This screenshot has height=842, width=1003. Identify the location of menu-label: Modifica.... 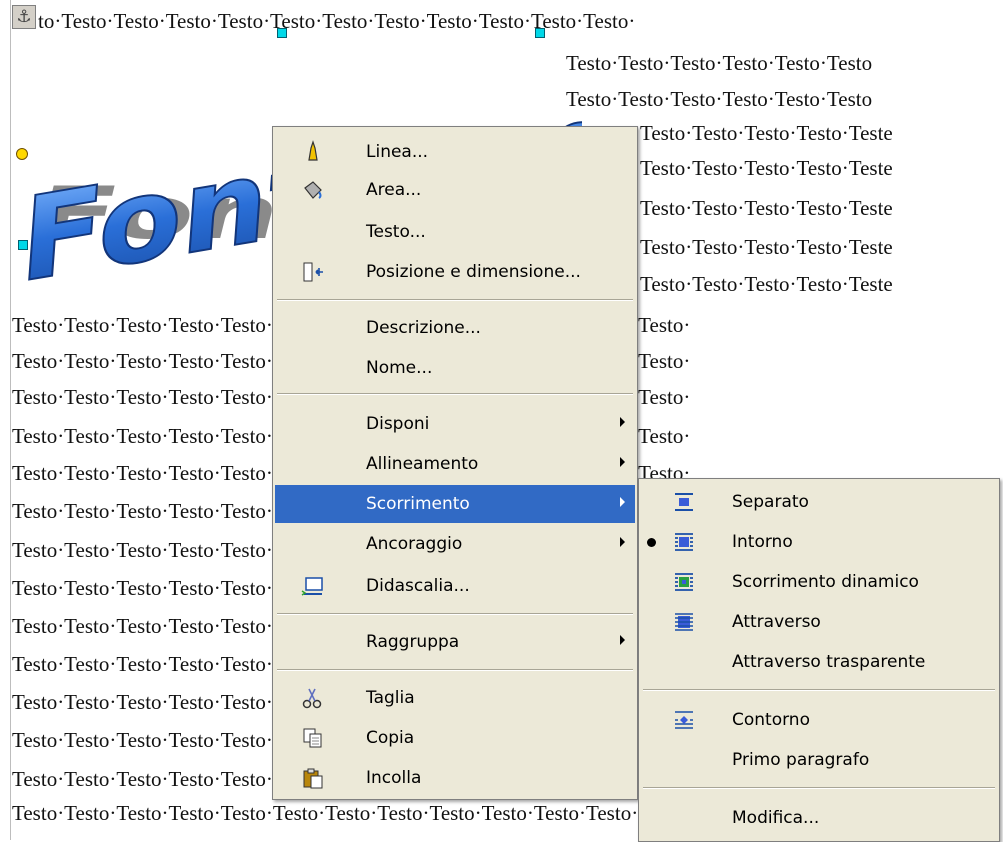
(776, 818).